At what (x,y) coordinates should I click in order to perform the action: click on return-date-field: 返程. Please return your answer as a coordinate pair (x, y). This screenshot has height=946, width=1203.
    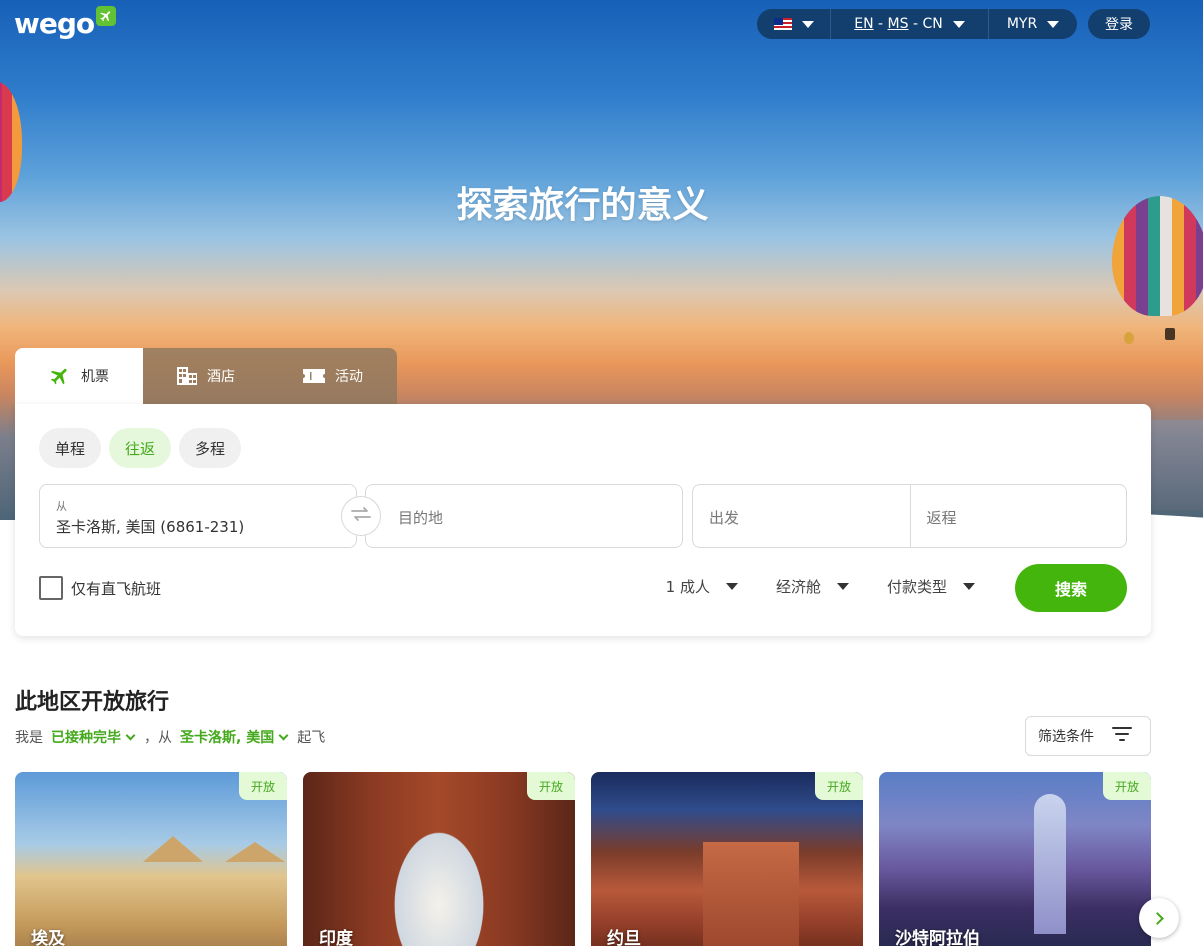
    Looking at the image, I should click on (1018, 516).